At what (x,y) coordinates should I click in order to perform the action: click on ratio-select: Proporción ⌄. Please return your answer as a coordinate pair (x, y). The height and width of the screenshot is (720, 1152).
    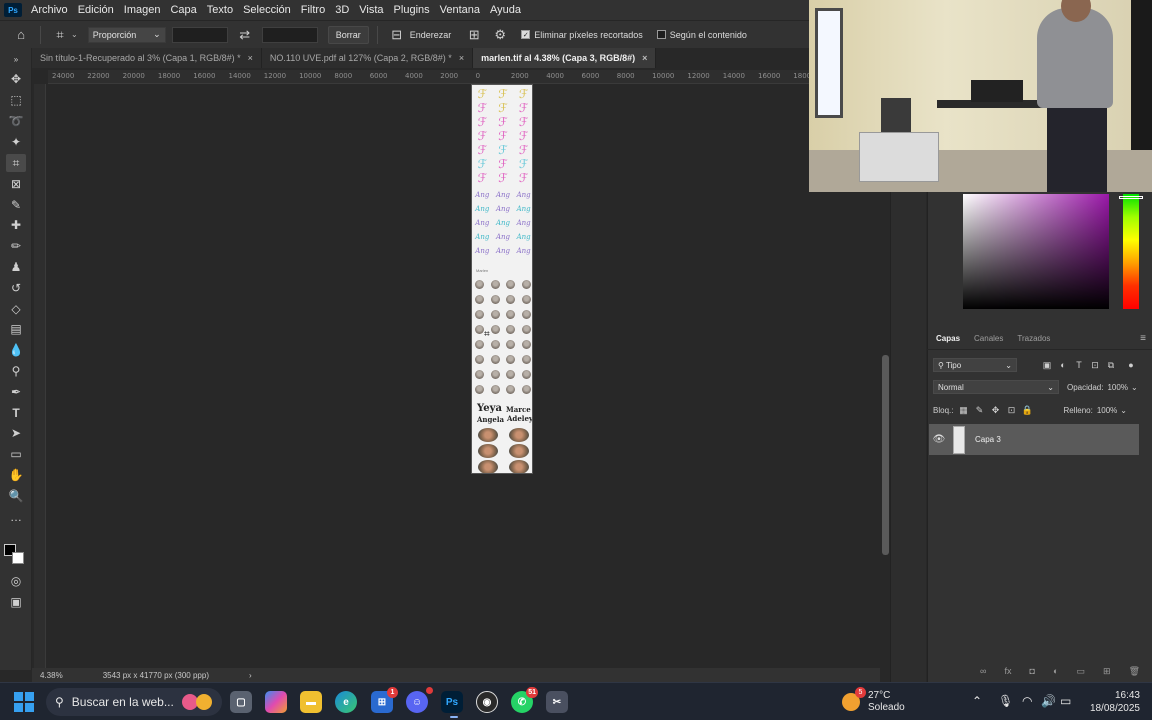
    Looking at the image, I should click on (126, 34).